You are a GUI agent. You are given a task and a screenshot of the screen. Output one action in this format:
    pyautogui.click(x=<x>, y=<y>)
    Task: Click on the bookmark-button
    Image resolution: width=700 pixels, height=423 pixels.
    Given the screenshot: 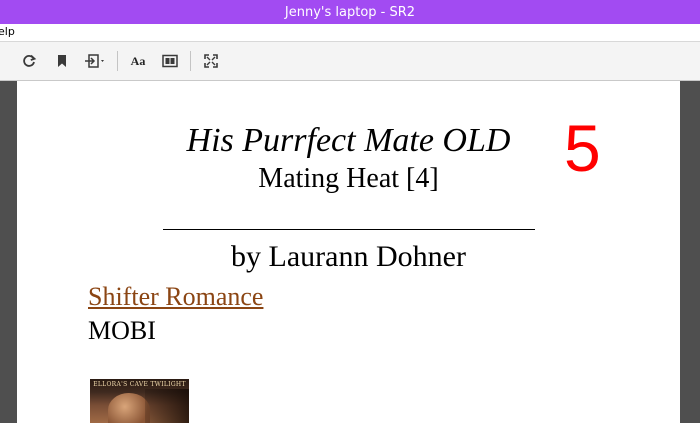 What is the action you would take?
    pyautogui.click(x=62, y=61)
    